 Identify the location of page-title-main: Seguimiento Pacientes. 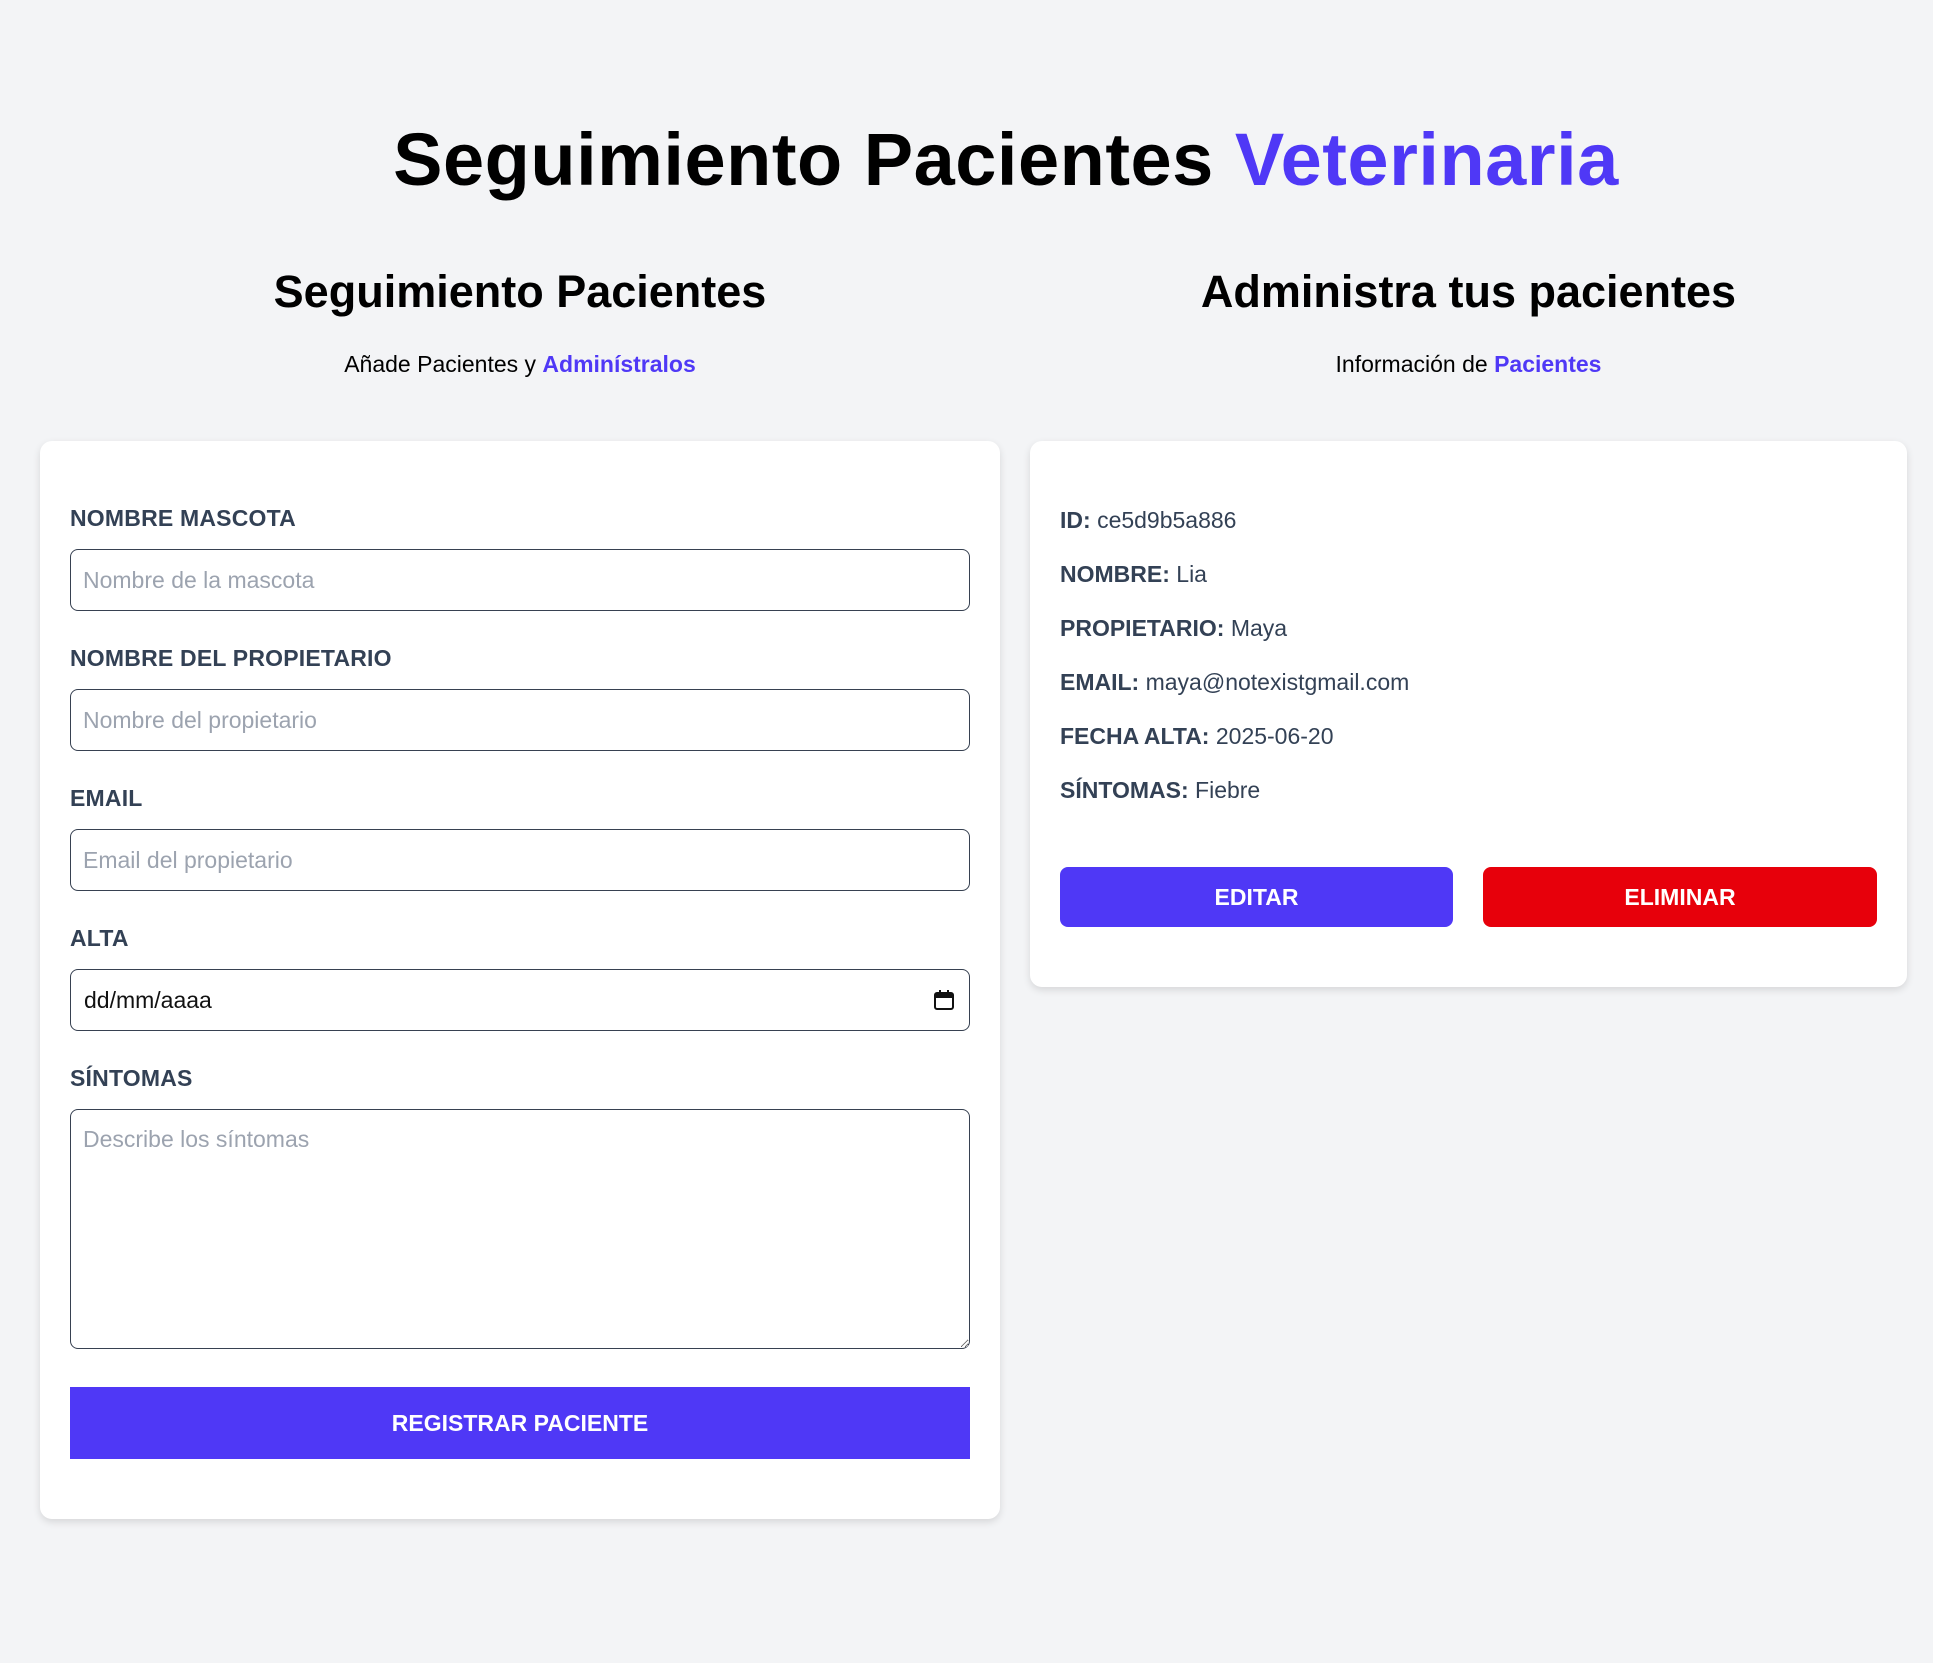
(803, 159).